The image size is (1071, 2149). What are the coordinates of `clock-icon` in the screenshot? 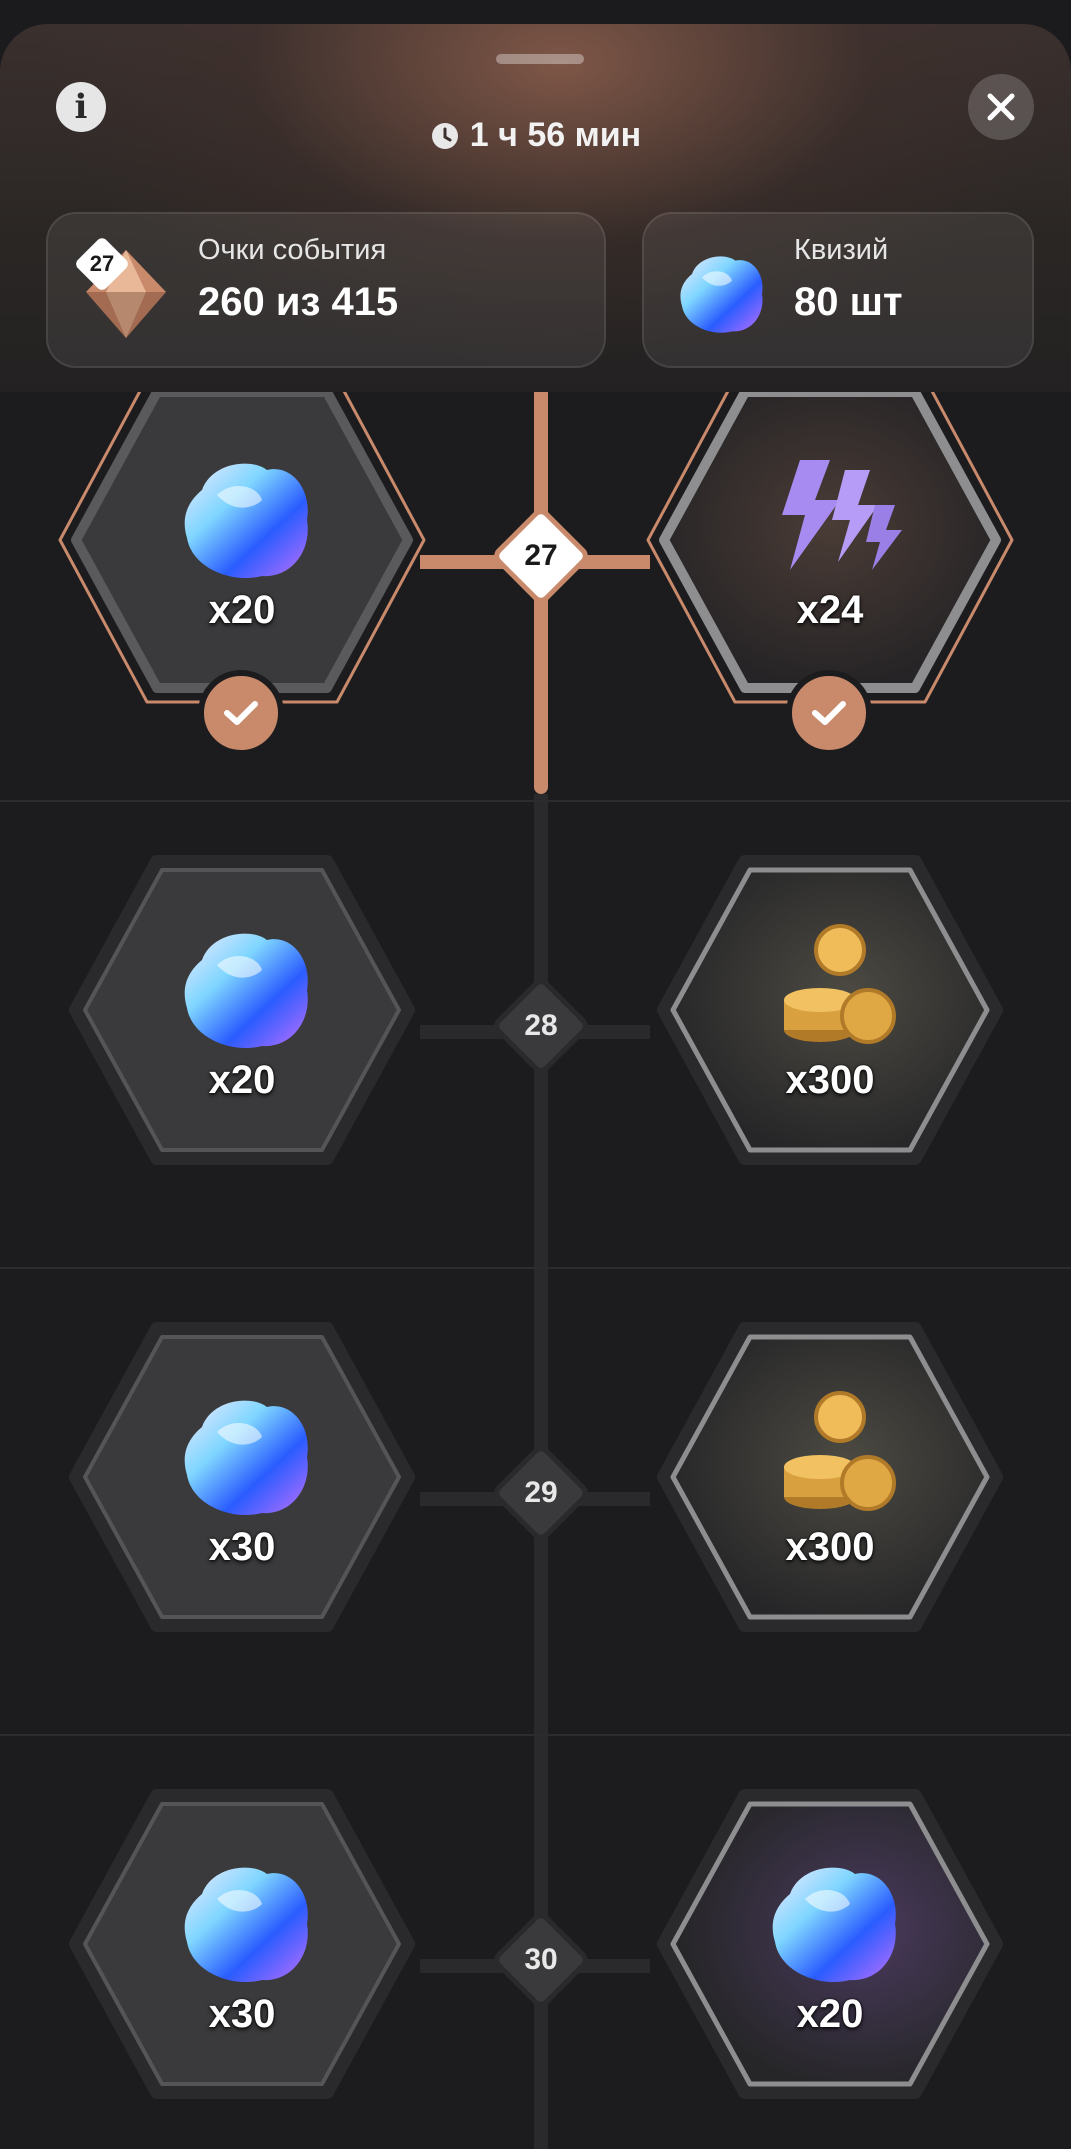 It's located at (444, 135).